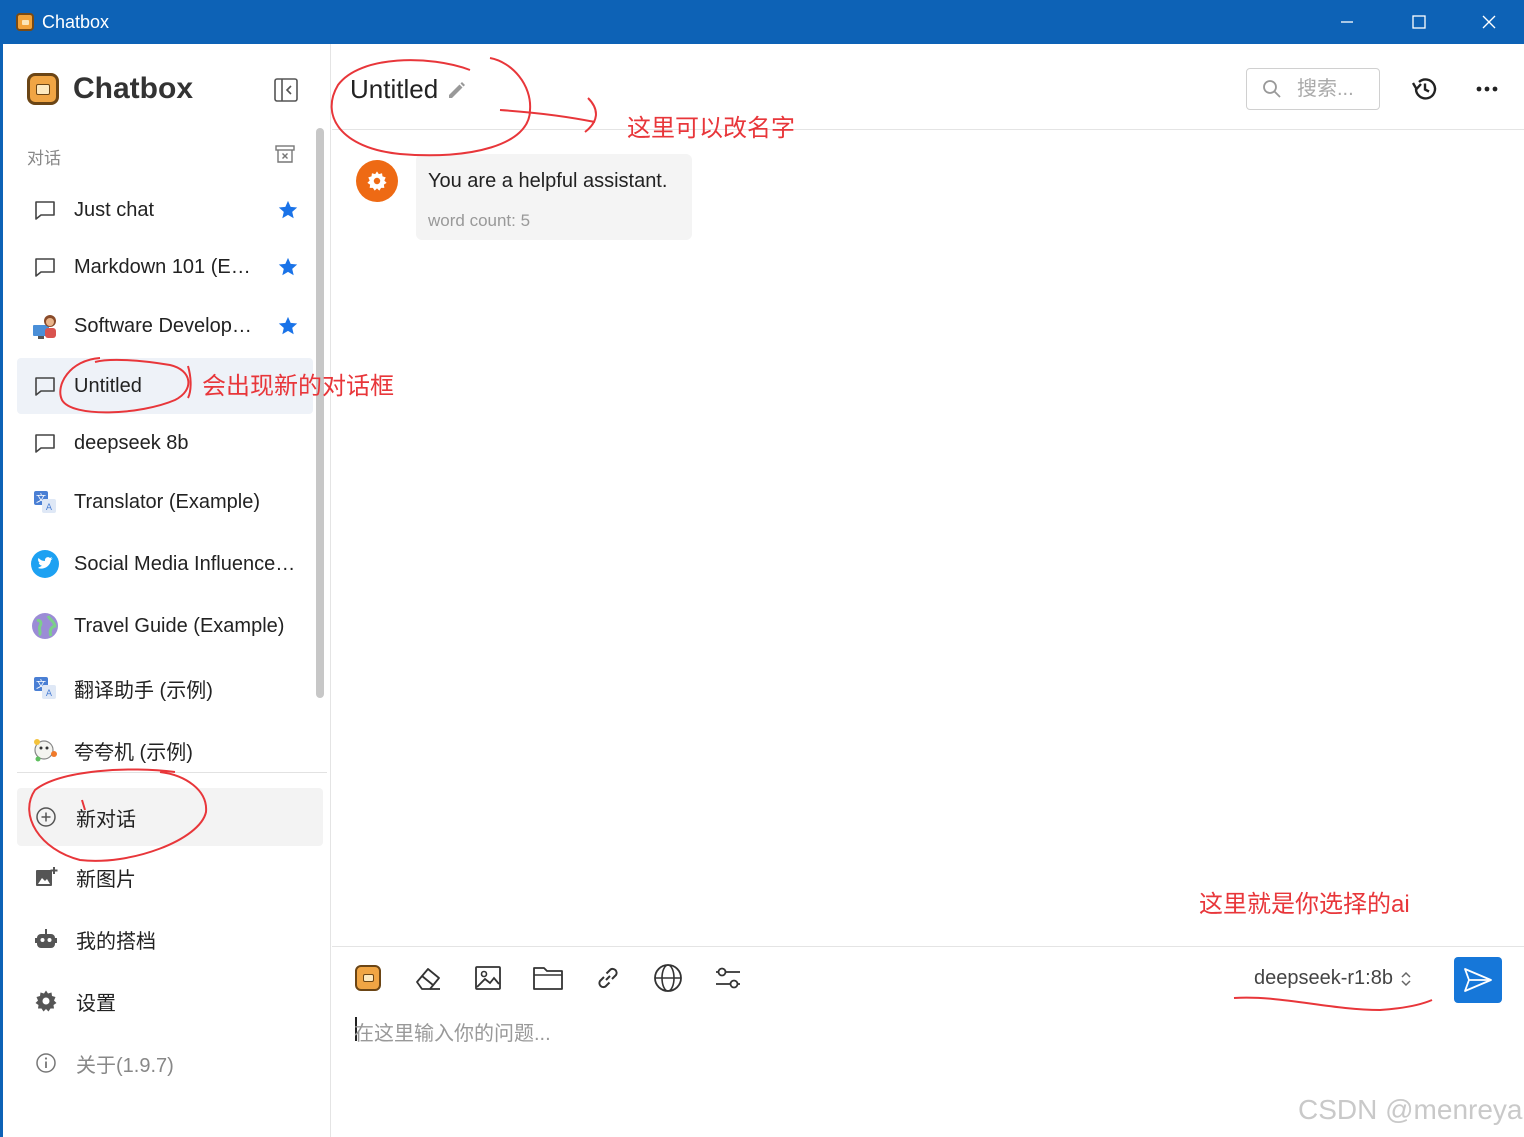 This screenshot has height=1137, width=1524. What do you see at coordinates (394, 89) in the screenshot?
I see `chat-title: Untitled` at bounding box center [394, 89].